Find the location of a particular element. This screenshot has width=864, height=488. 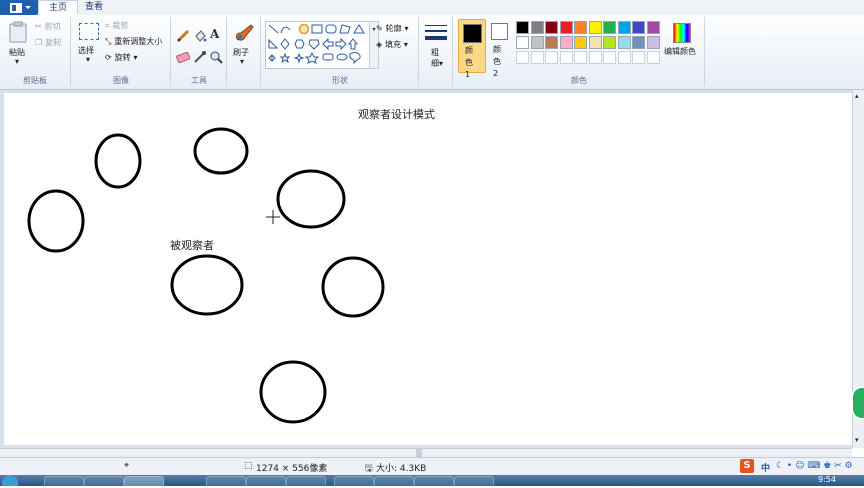

outline-brush-icon: ✎ is located at coordinates (379, 28).